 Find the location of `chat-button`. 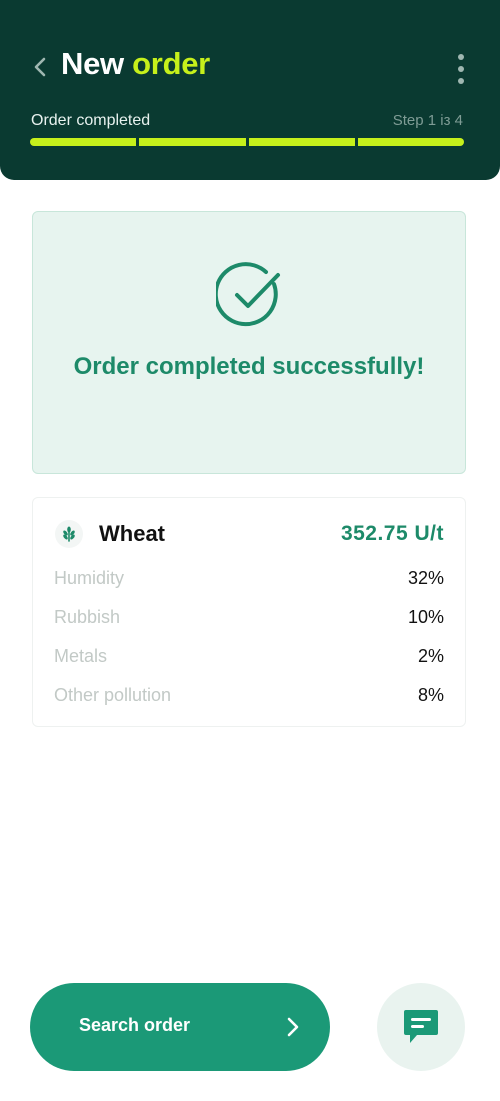

chat-button is located at coordinates (421, 1027).